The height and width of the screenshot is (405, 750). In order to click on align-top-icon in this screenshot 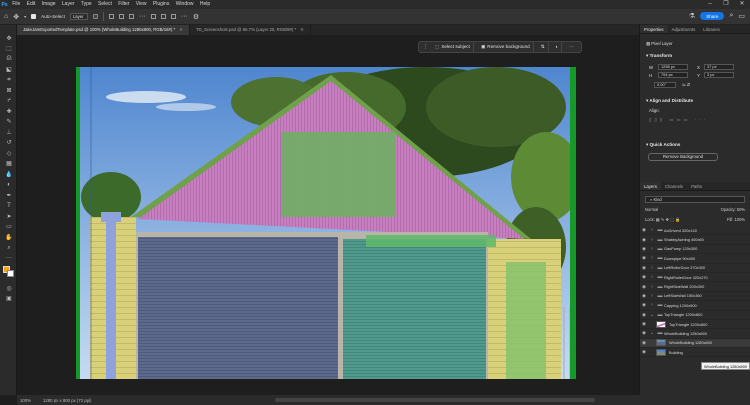, I will do `click(153, 16)`.